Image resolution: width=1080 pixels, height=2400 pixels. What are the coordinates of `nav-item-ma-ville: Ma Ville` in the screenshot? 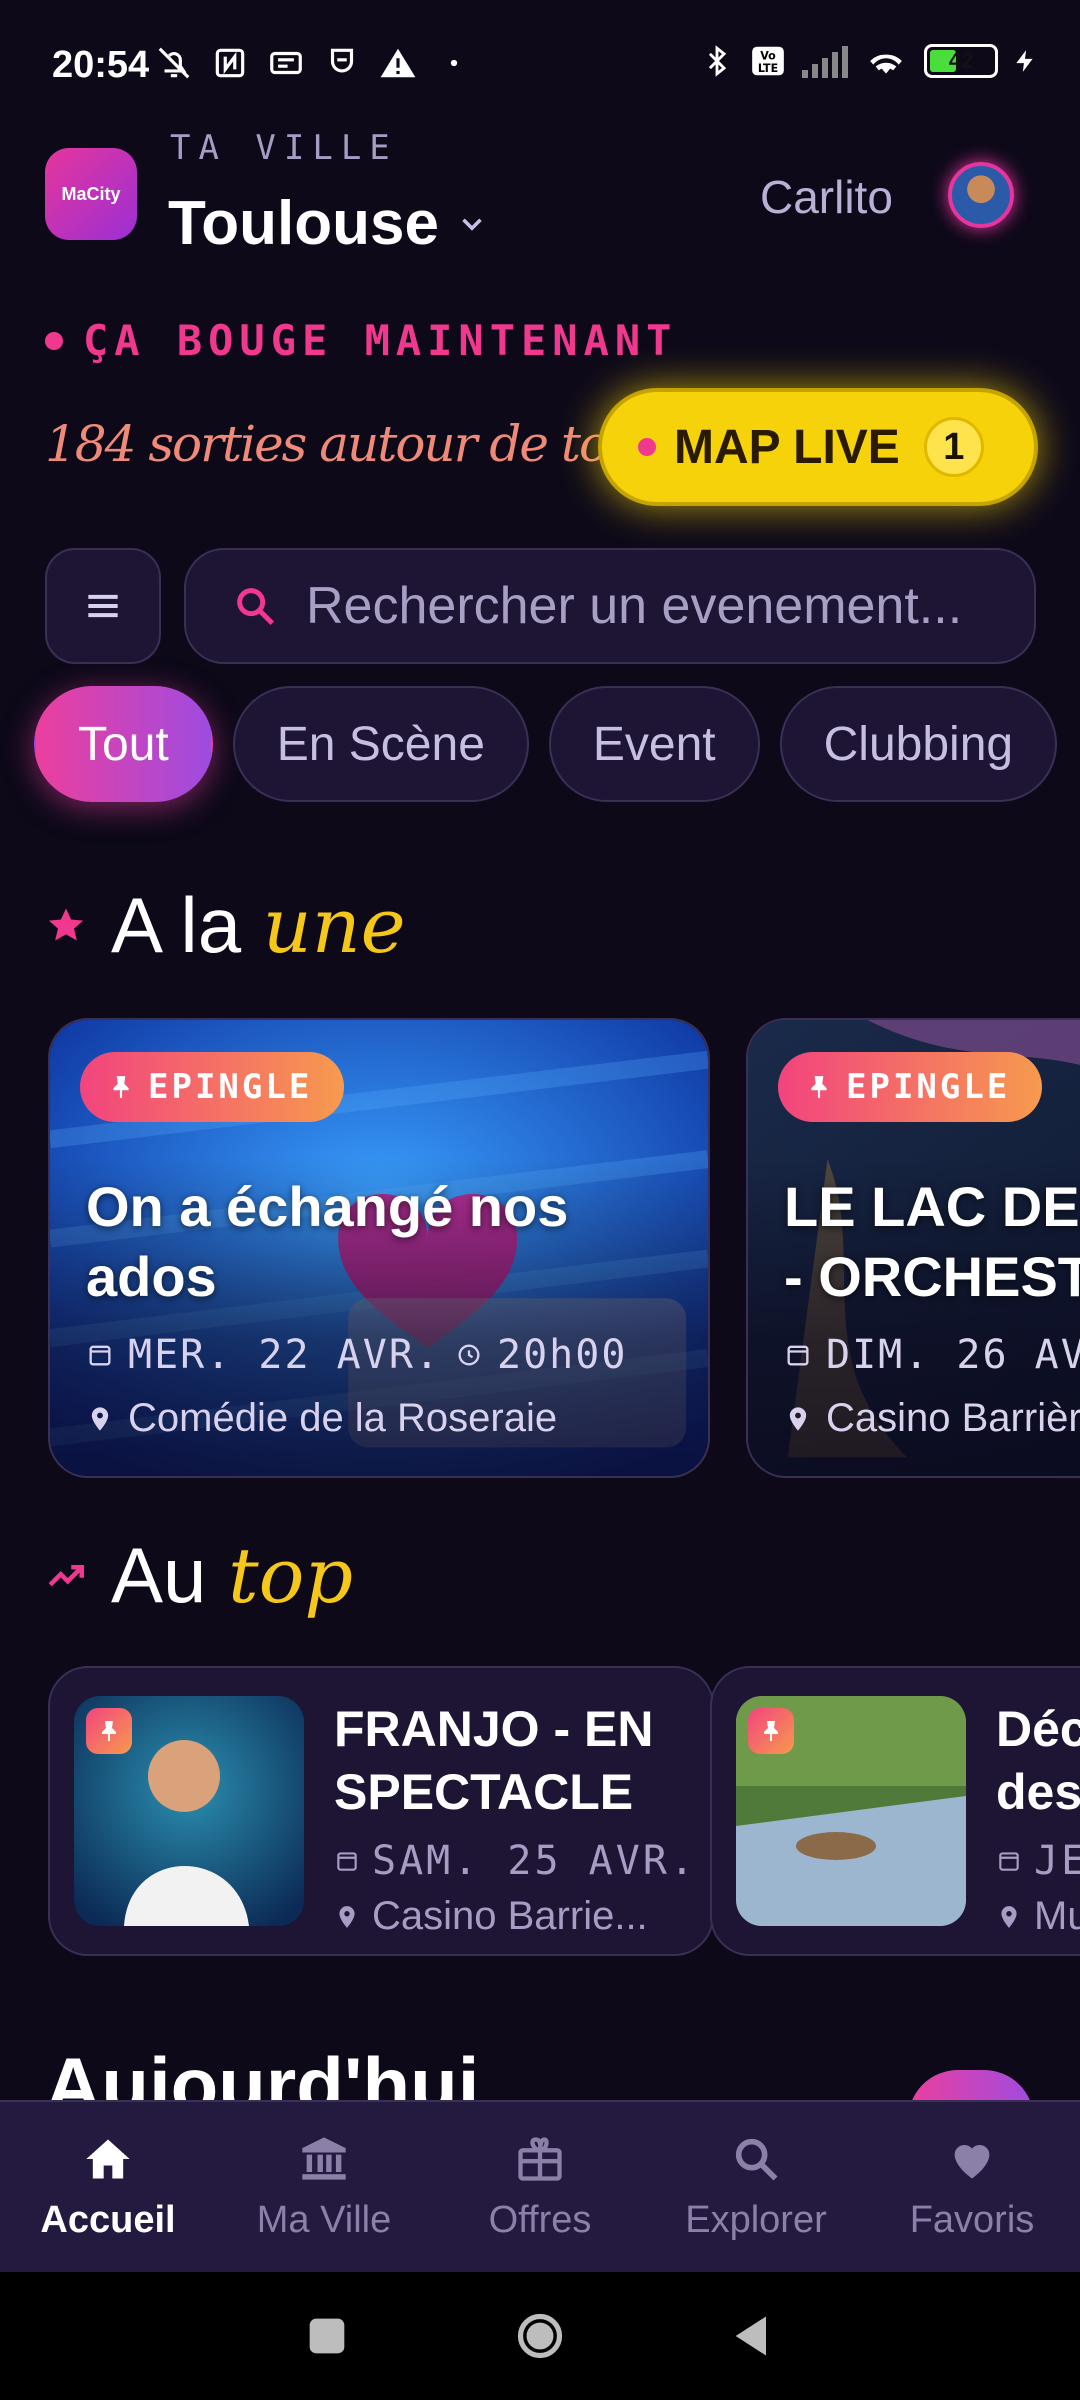 It's located at (324, 2187).